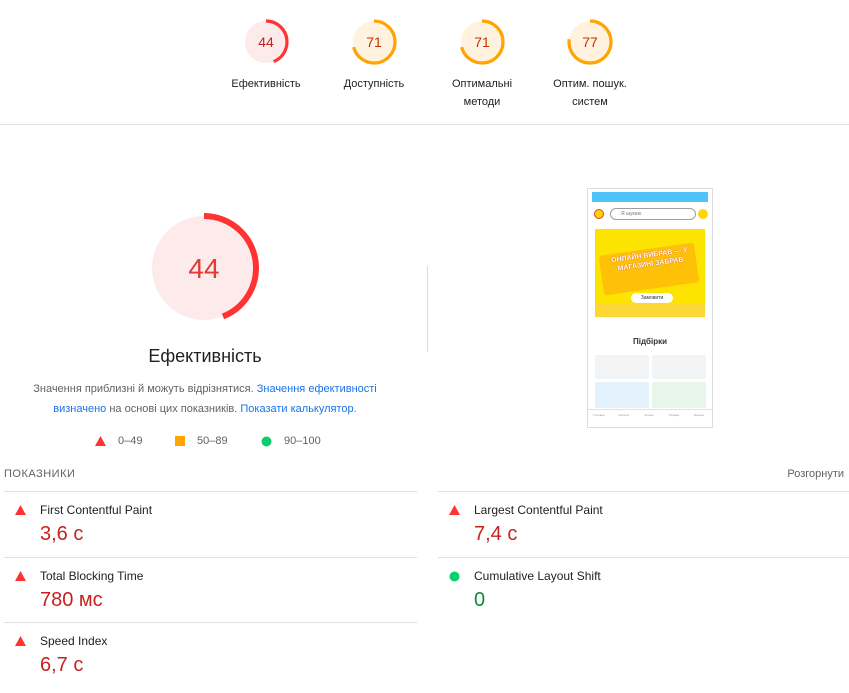  Describe the element at coordinates (427, 309) in the screenshot. I see `vertical-divider` at that location.